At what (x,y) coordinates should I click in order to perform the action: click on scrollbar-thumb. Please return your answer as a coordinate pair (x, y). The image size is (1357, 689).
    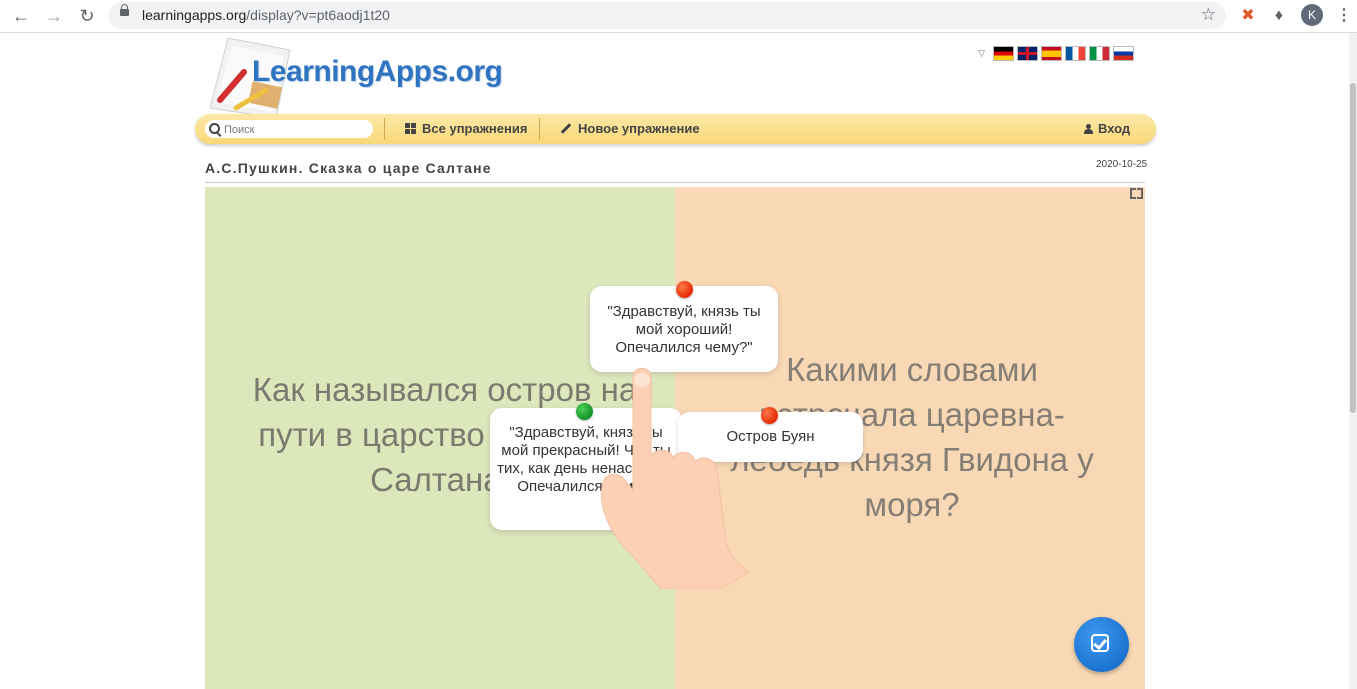
    Looking at the image, I should click on (1353, 248).